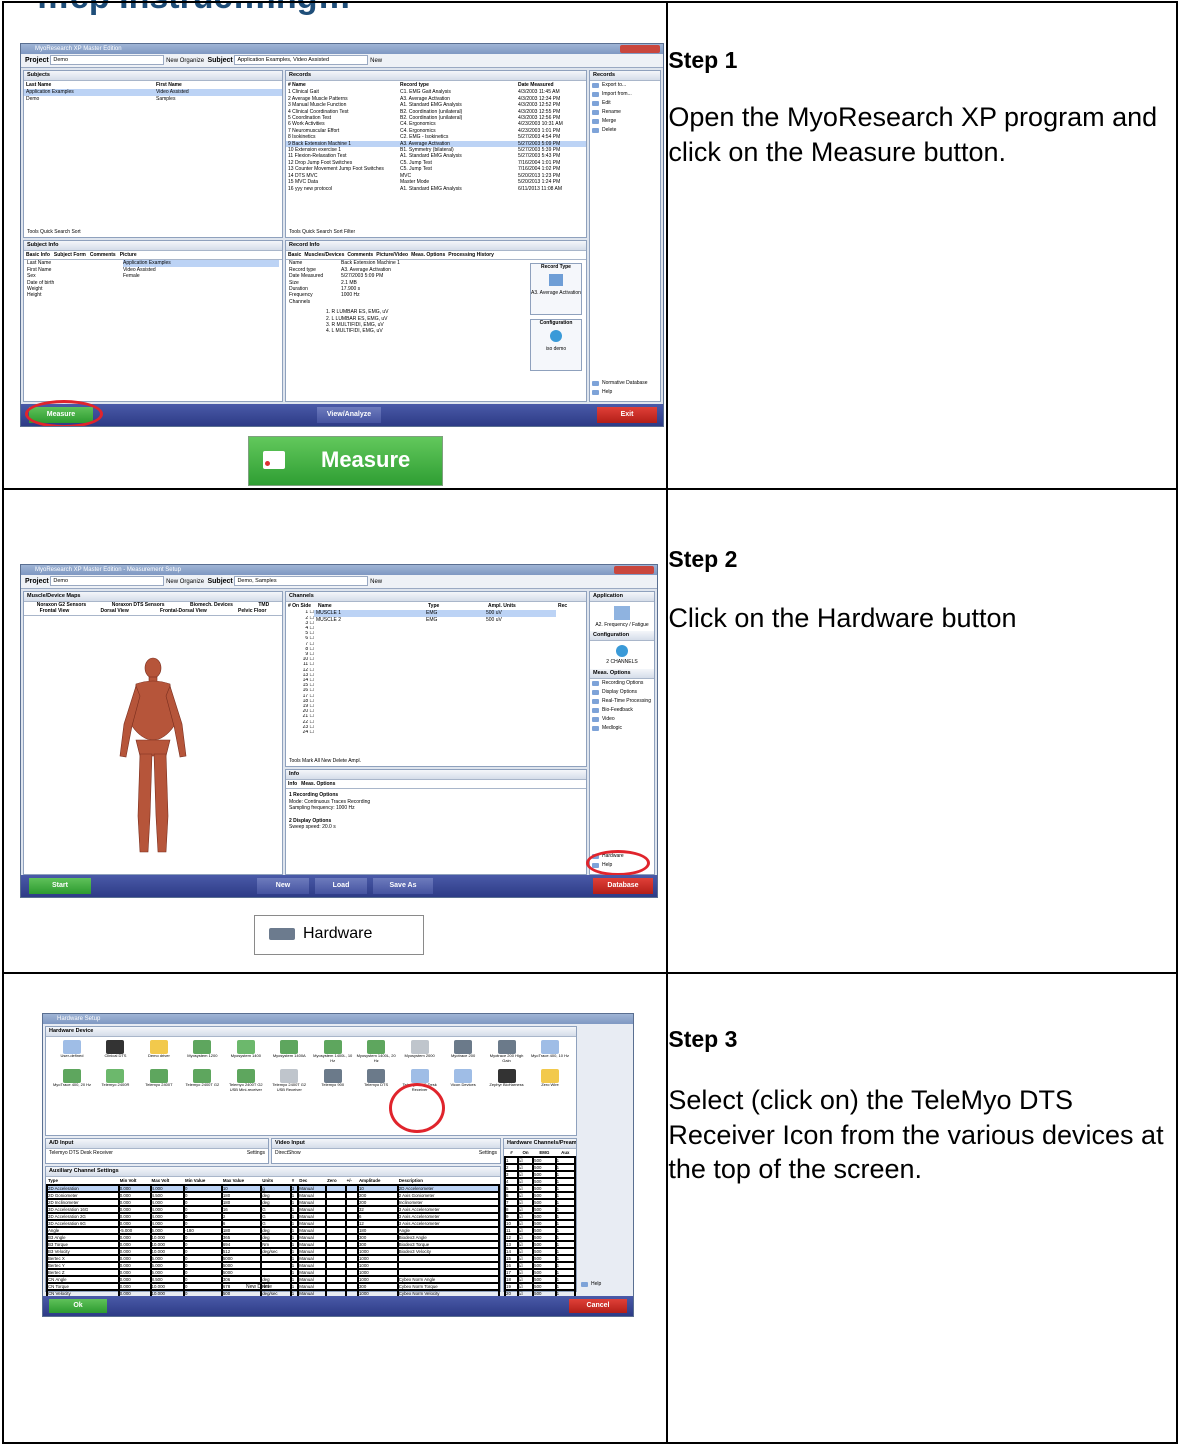 Image resolution: width=1181 pixels, height=1450 pixels. What do you see at coordinates (550, 1051) in the screenshot?
I see `device-icon-item: MyoTrace 400, 10 Hz` at bounding box center [550, 1051].